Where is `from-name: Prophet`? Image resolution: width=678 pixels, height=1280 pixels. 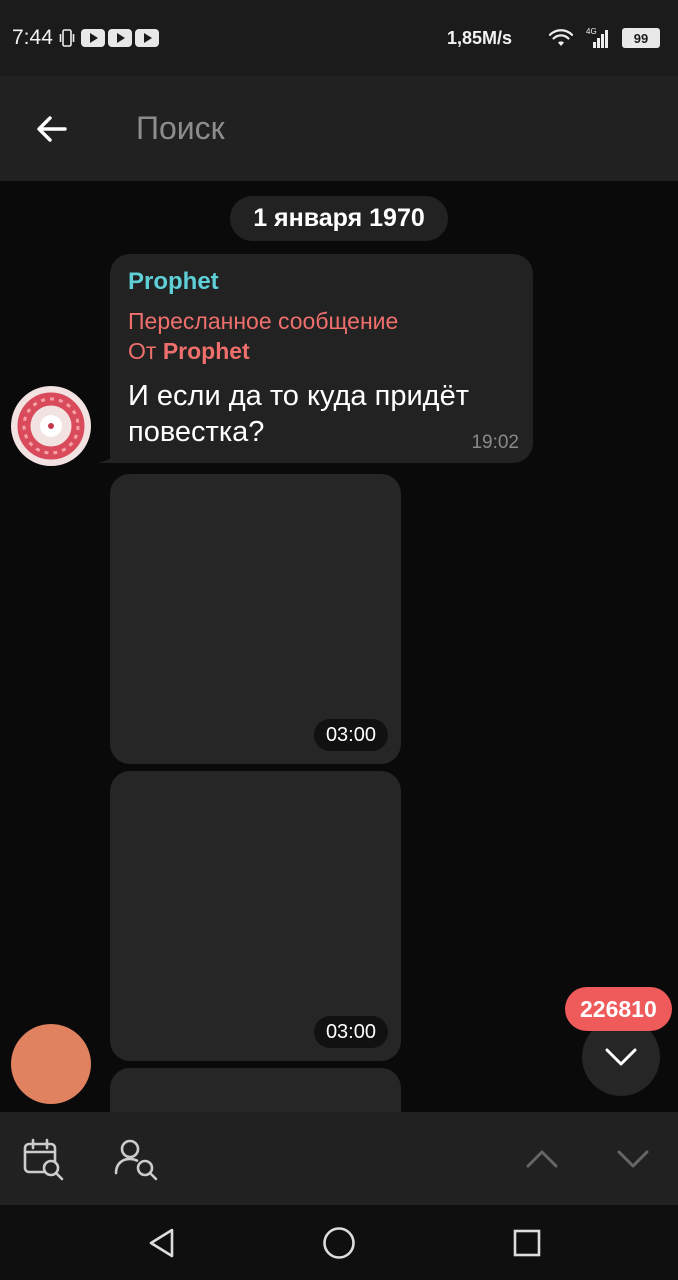 from-name: Prophet is located at coordinates (206, 351).